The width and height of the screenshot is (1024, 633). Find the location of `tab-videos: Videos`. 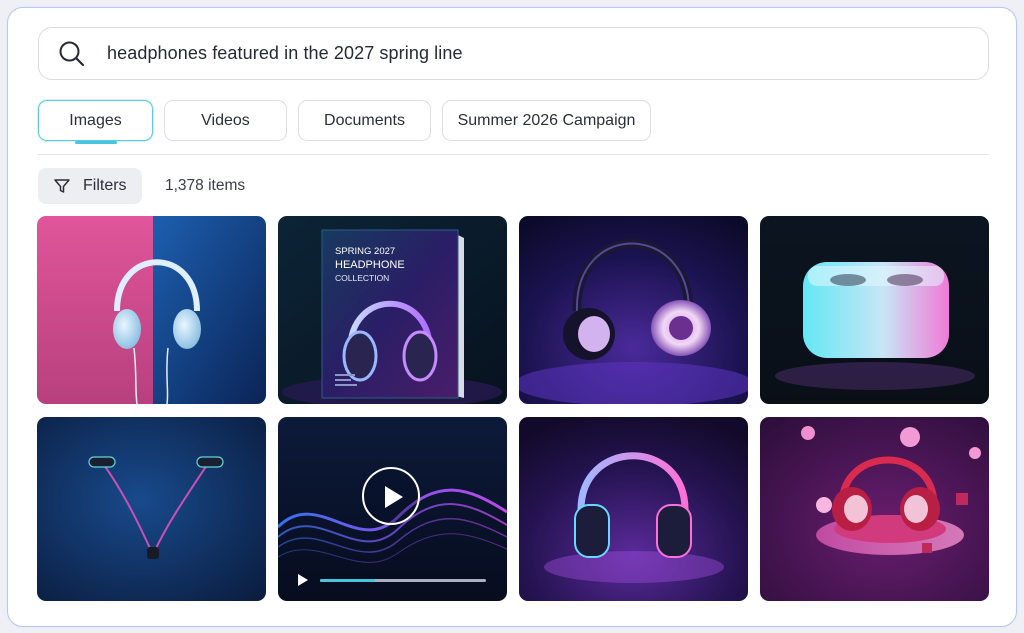

tab-videos: Videos is located at coordinates (225, 120).